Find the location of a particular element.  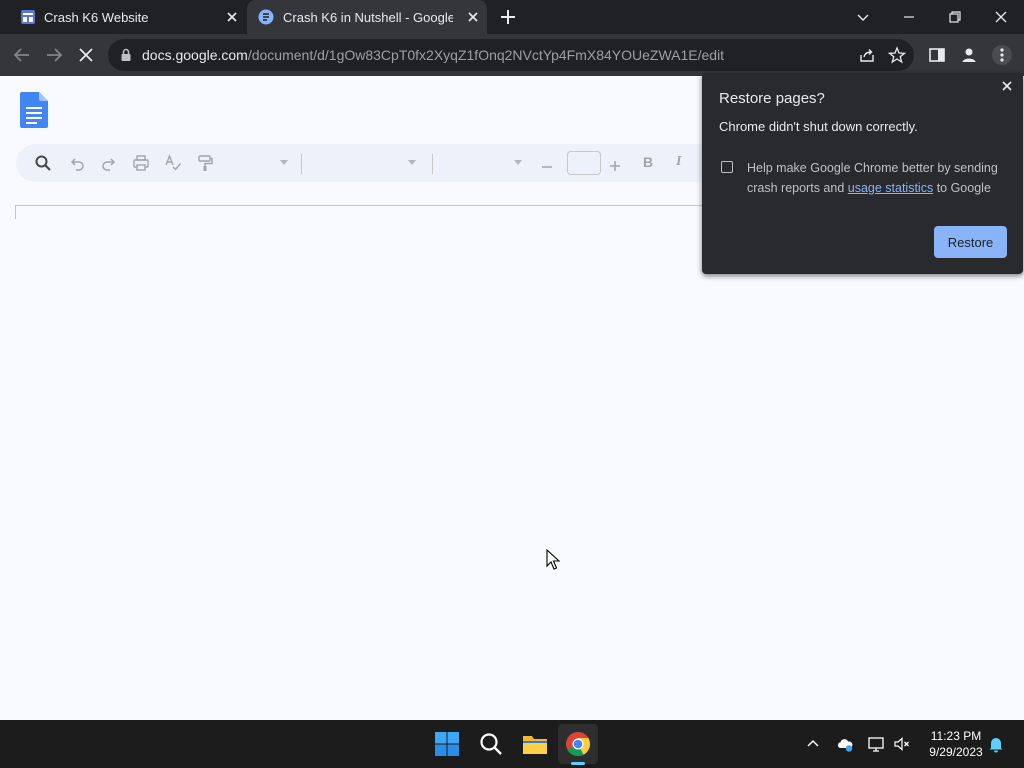

active-app-indicator is located at coordinates (578, 763).